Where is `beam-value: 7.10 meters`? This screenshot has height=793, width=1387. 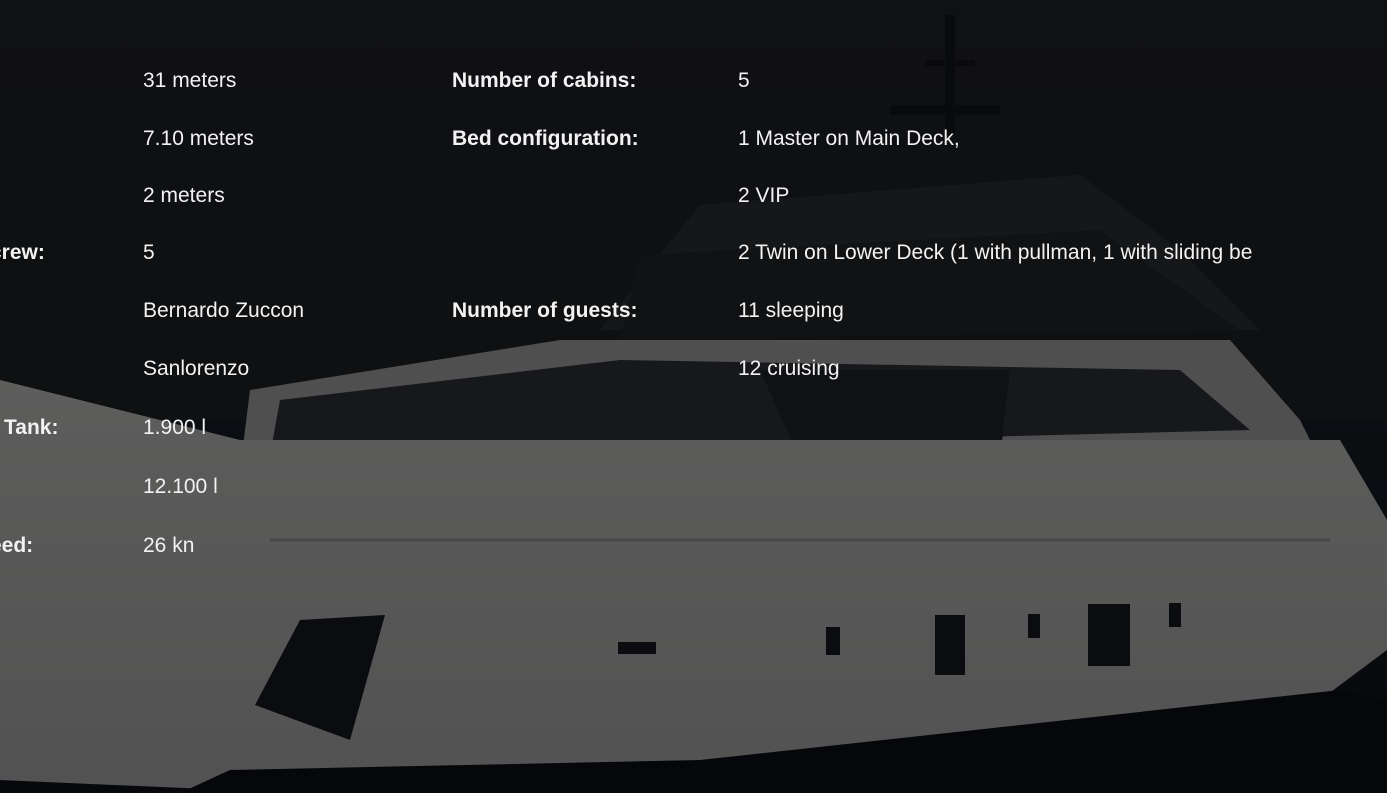 beam-value: 7.10 meters is located at coordinates (198, 138).